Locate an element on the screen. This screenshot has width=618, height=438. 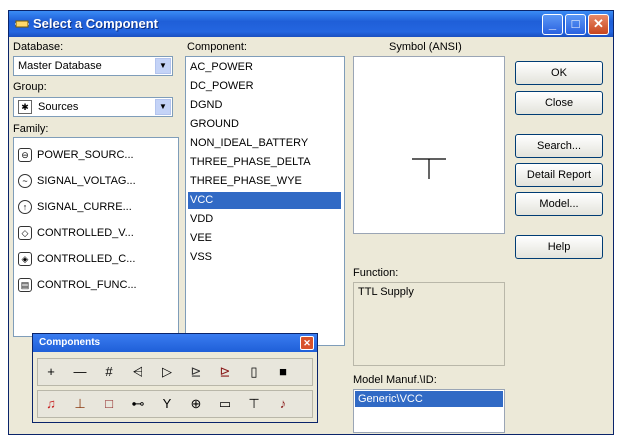
place-hierarchical-block-icon: ⊤ is located at coordinates (254, 404).